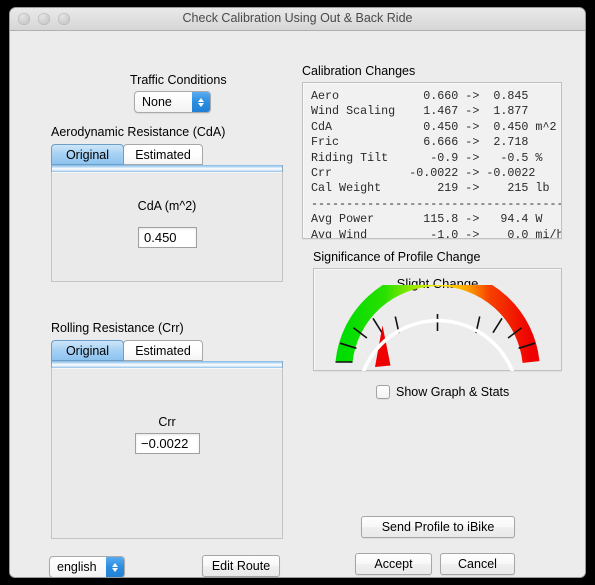  Describe the element at coordinates (167, 206) in the screenshot. I see `cda-field-label: CdA (m^2)` at that location.